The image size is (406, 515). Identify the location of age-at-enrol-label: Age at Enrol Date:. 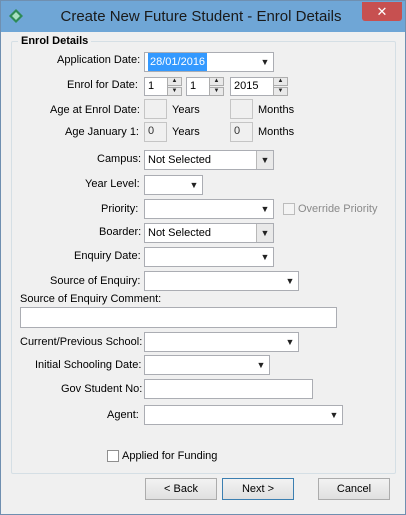
(95, 110).